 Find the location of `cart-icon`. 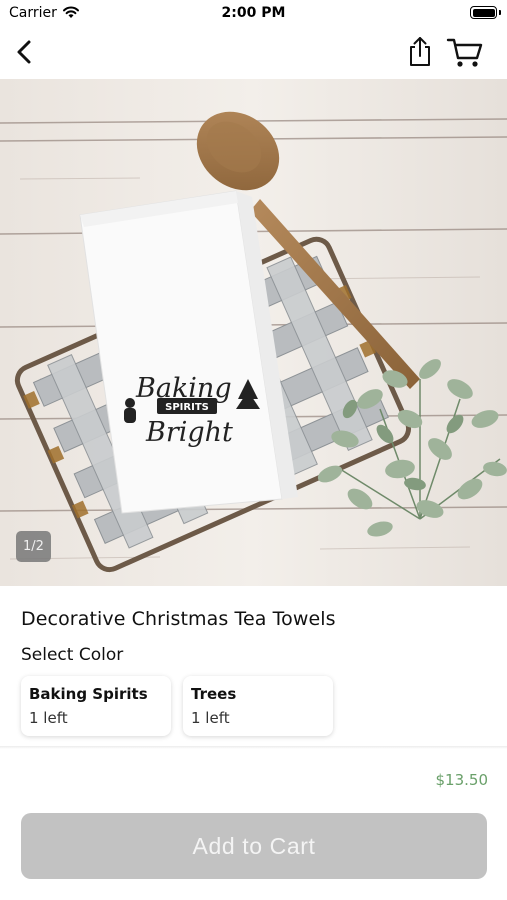

cart-icon is located at coordinates (464, 52).